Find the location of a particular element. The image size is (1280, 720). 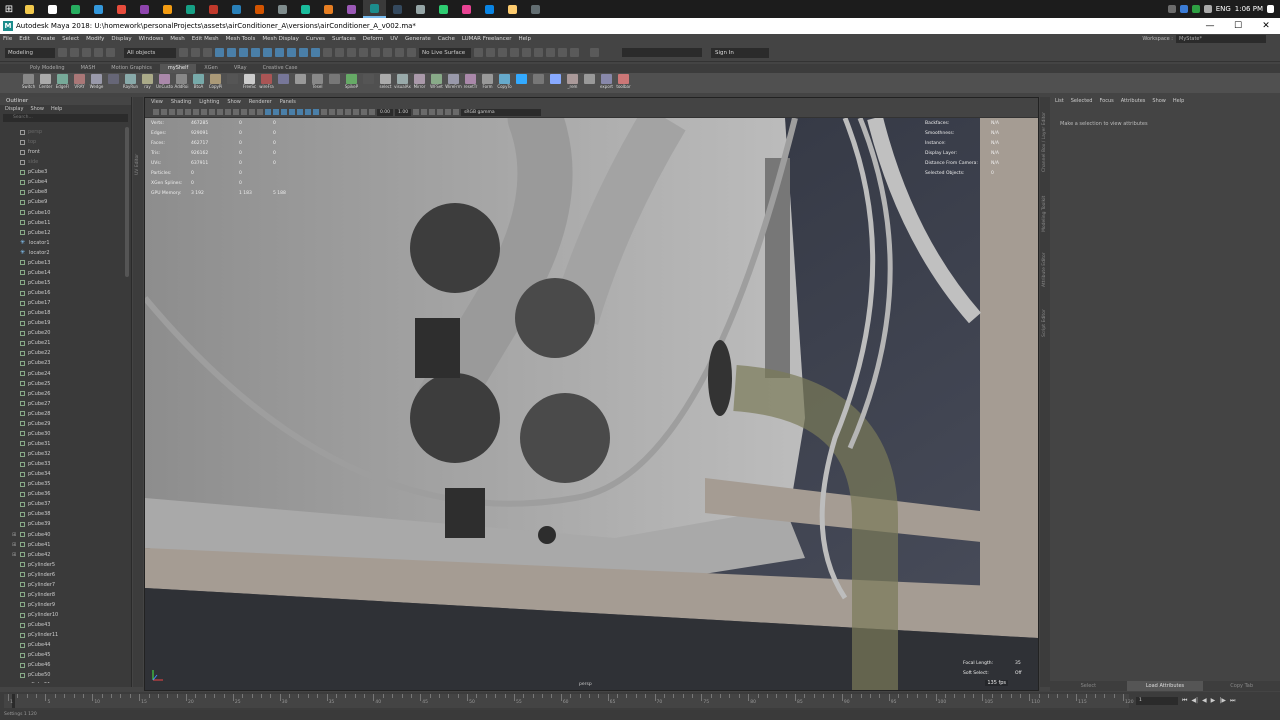

select-filter-dropdown: All objects is located at coordinates (150, 52).